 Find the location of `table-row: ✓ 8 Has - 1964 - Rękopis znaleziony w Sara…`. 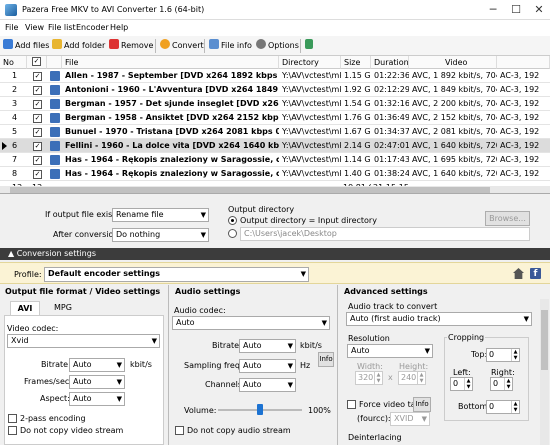

table-row: ✓ 8 Has - 1964 - Rękopis znaleziony w Sara… is located at coordinates (275, 174).